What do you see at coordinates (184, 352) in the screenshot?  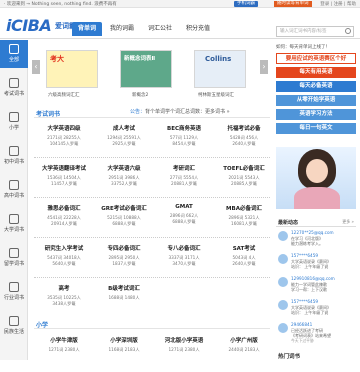 I see `book-card: 河北版小学英语 1271词 2380人` at bounding box center [184, 352].